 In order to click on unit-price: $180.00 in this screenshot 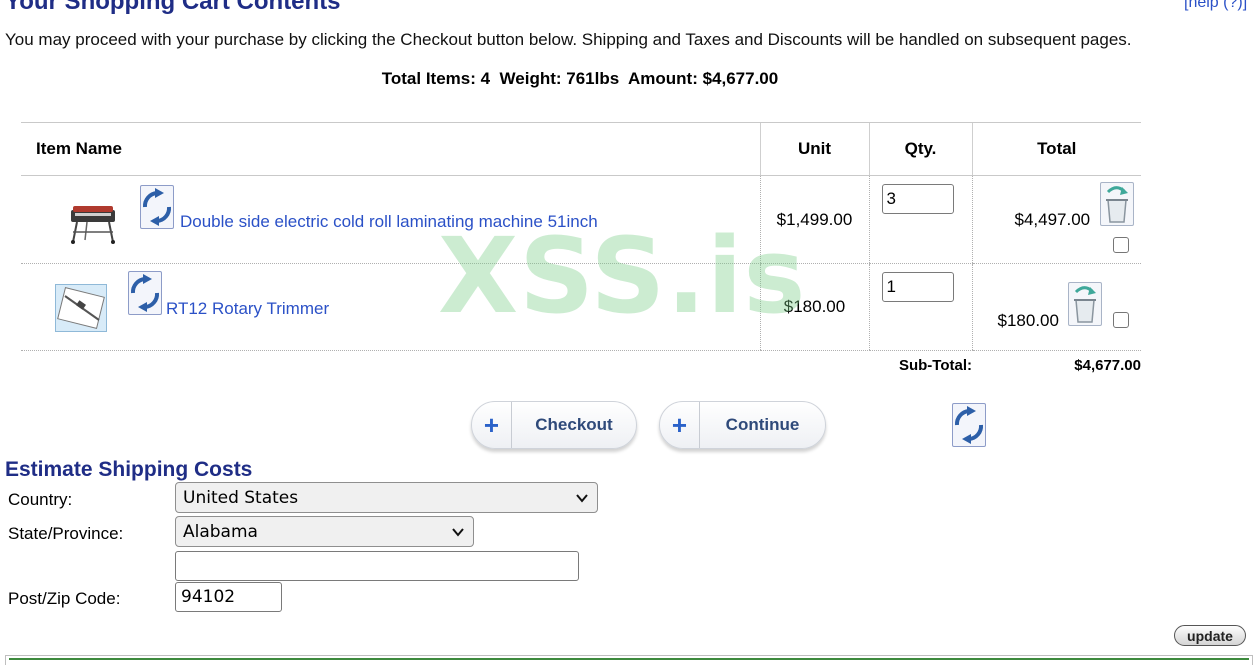, I will do `click(814, 307)`.